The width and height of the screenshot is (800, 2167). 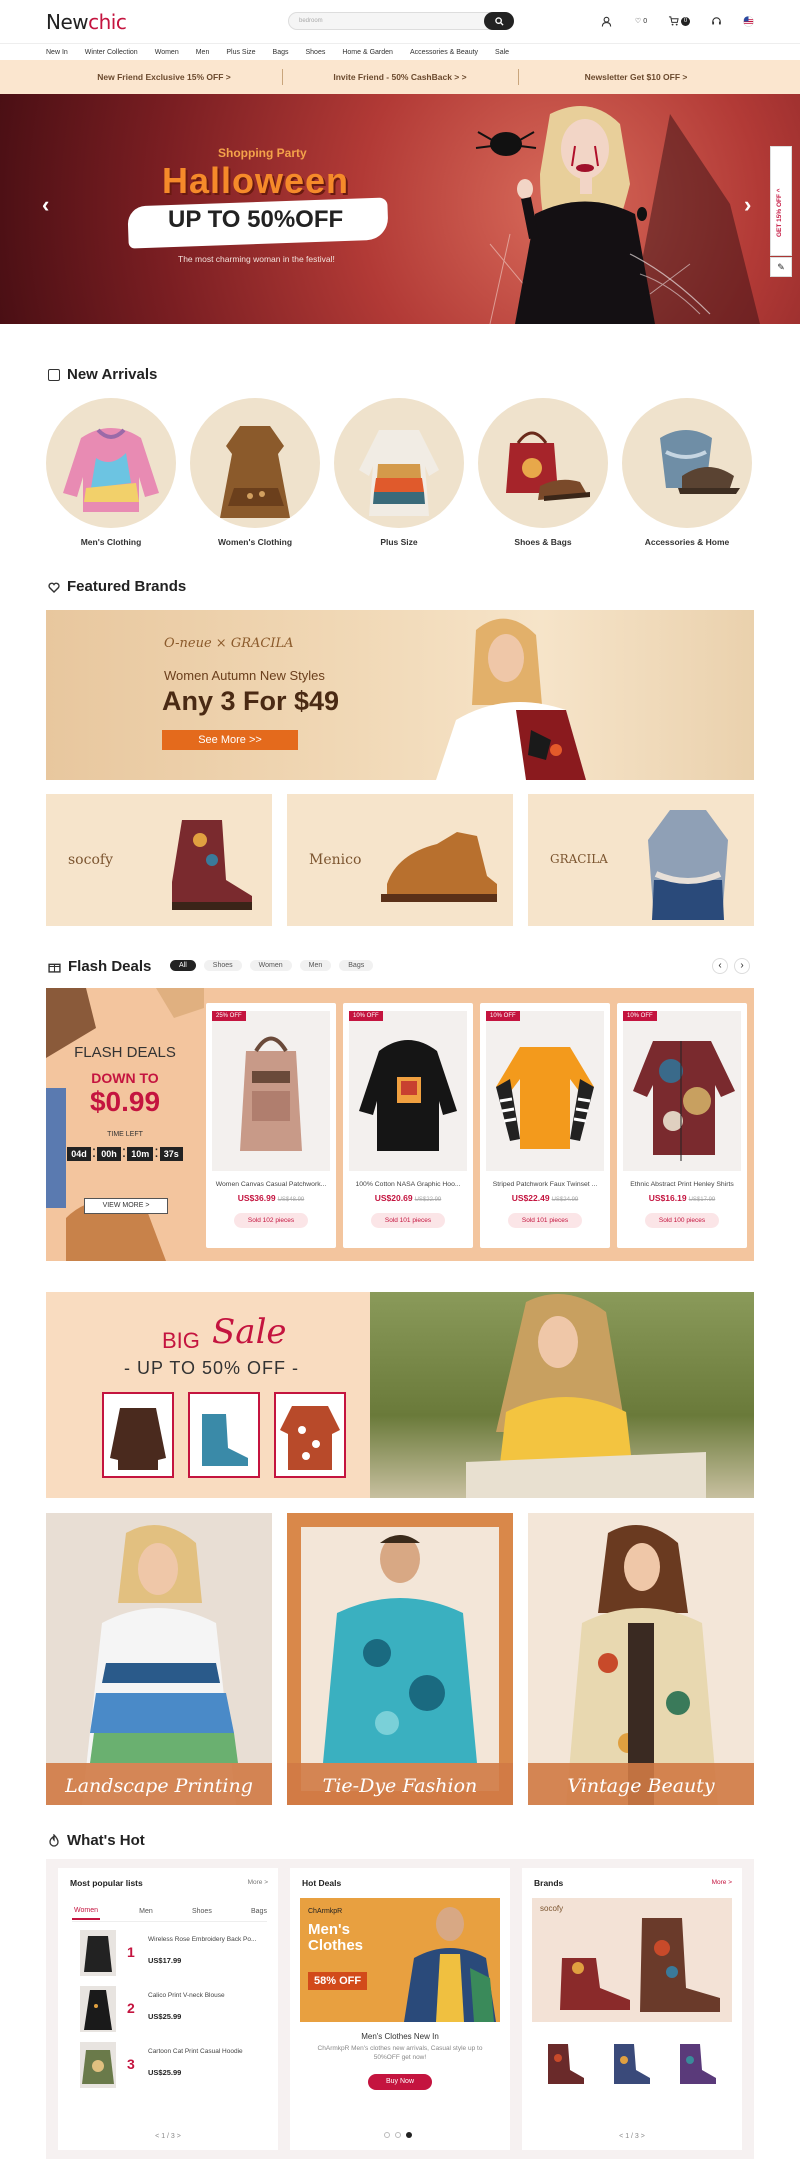 What do you see at coordinates (679, 21) in the screenshot?
I see `cart-icon: 0` at bounding box center [679, 21].